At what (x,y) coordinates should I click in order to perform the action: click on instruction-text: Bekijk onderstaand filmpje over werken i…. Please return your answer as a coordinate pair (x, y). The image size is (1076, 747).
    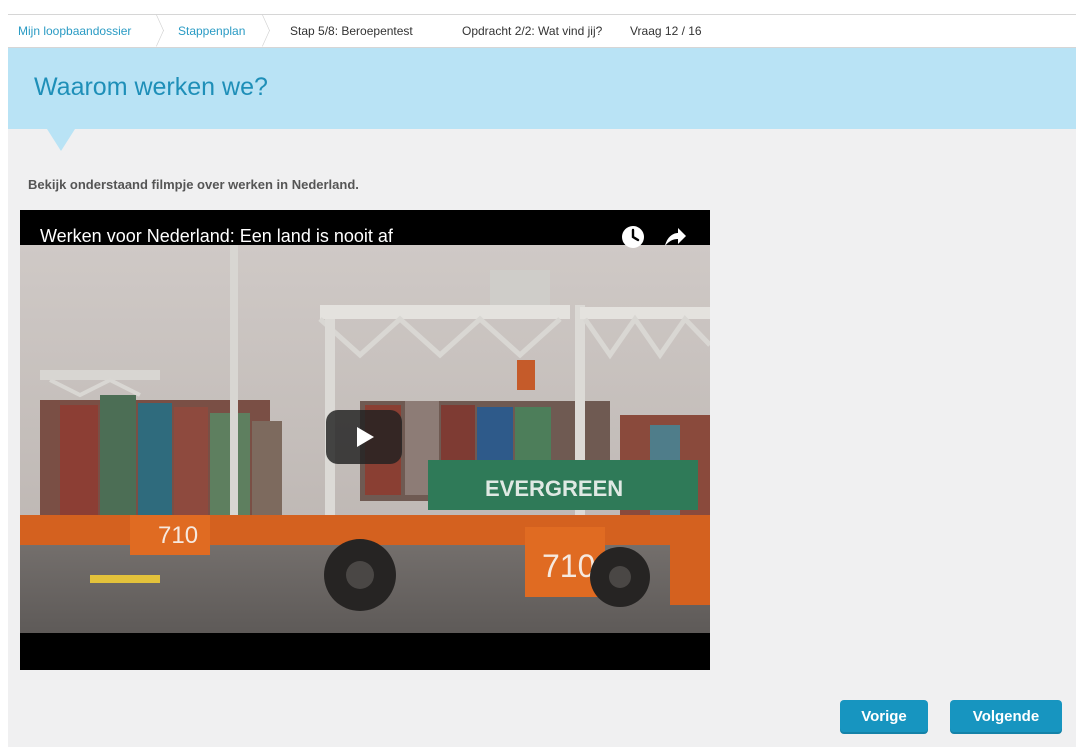
    Looking at the image, I should click on (193, 184).